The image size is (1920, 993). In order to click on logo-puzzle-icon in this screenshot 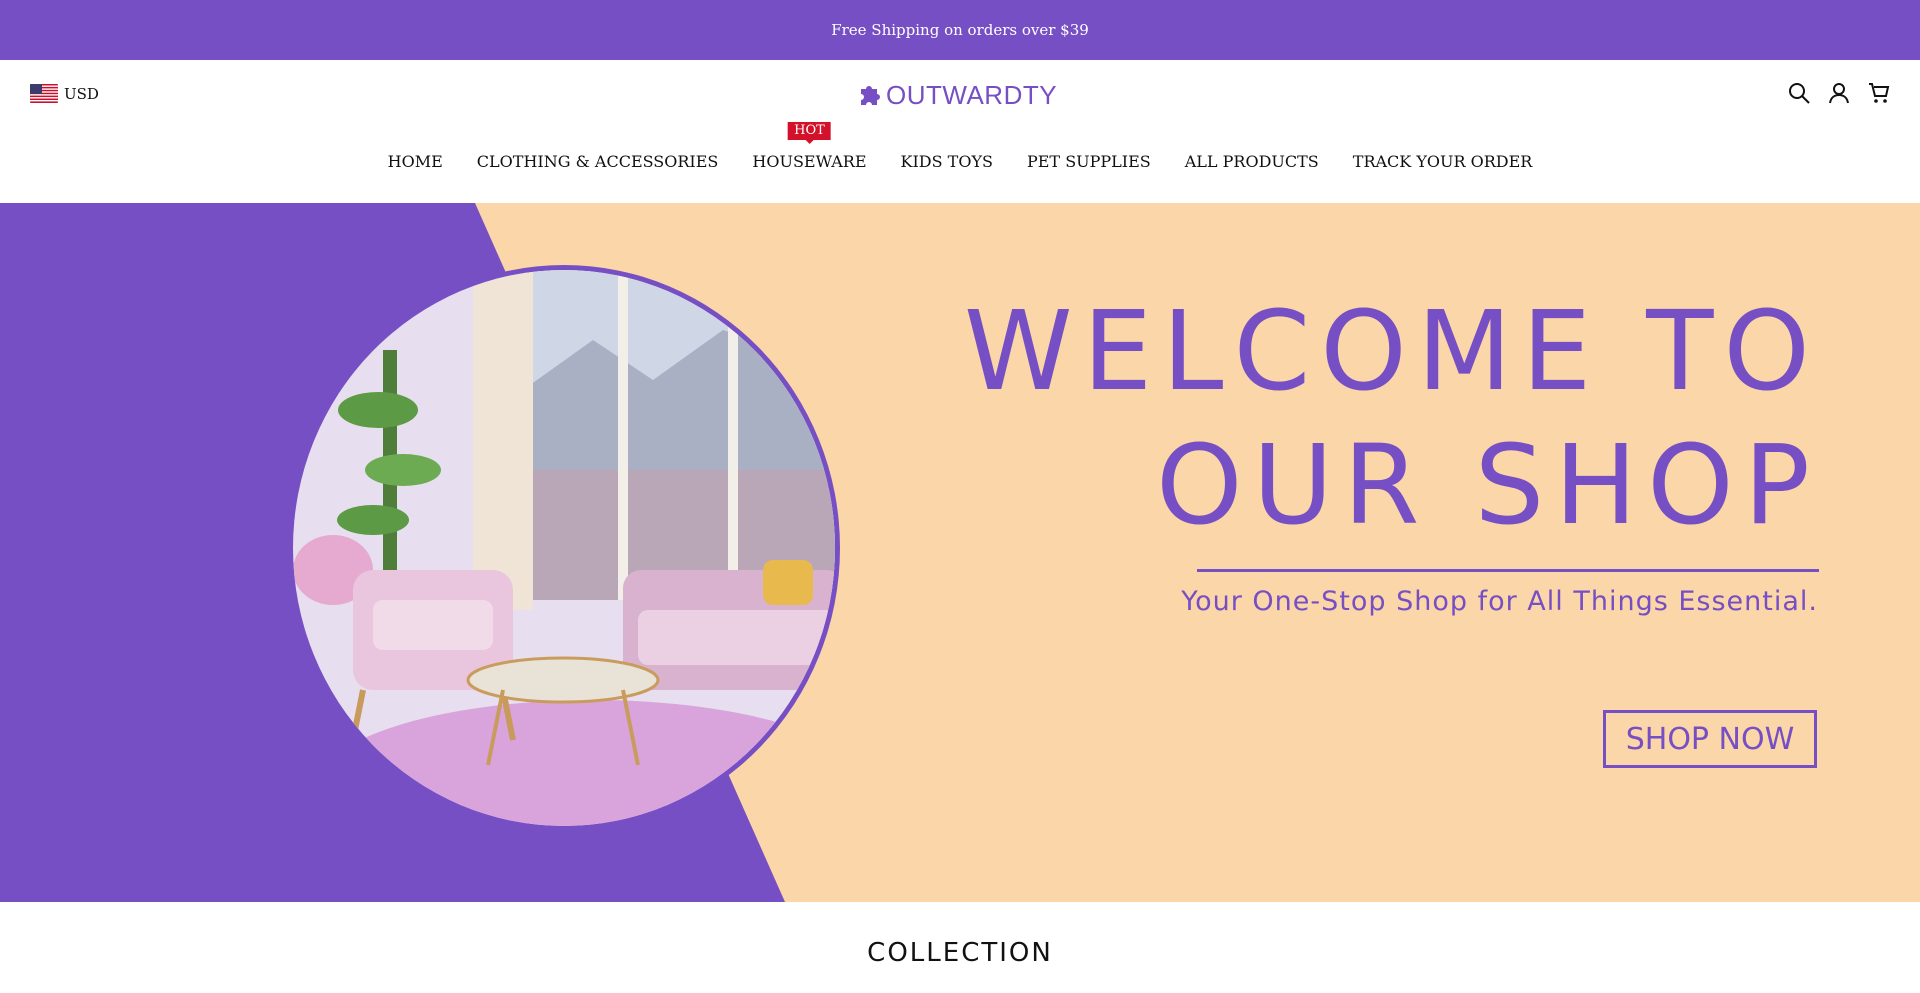, I will do `click(869, 96)`.